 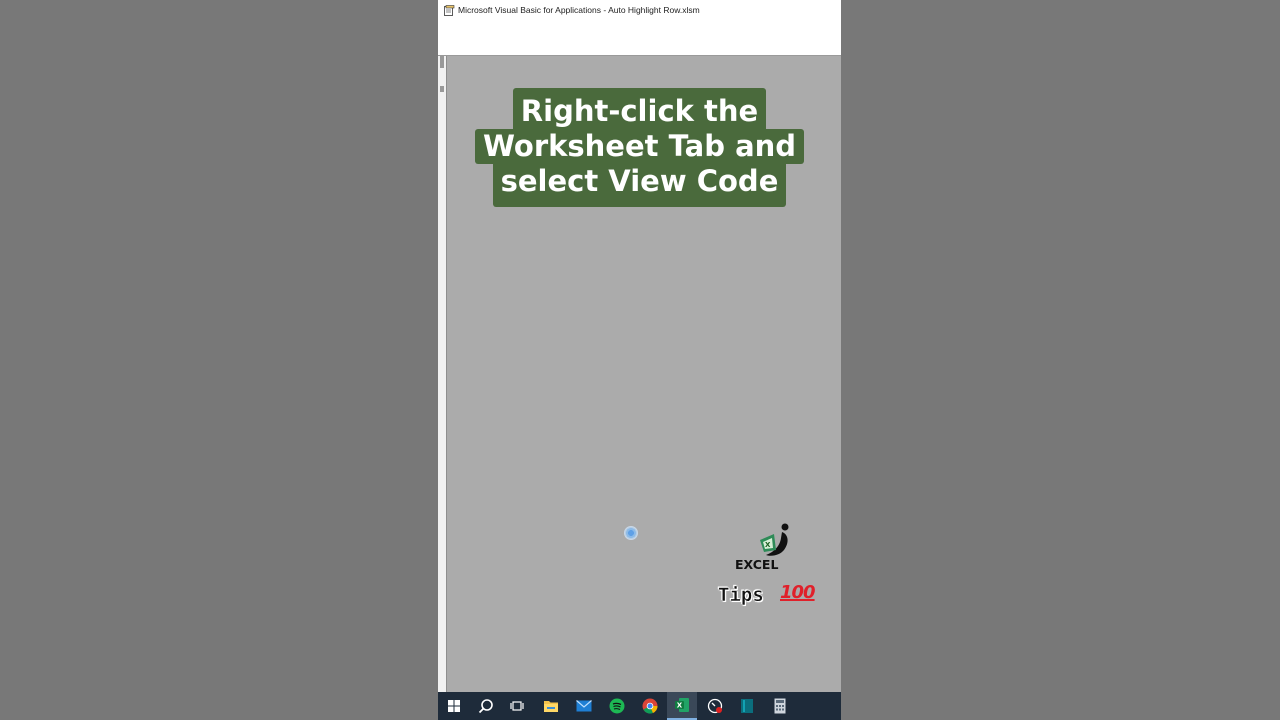 I want to click on excel-icon: X, so click(x=682, y=706).